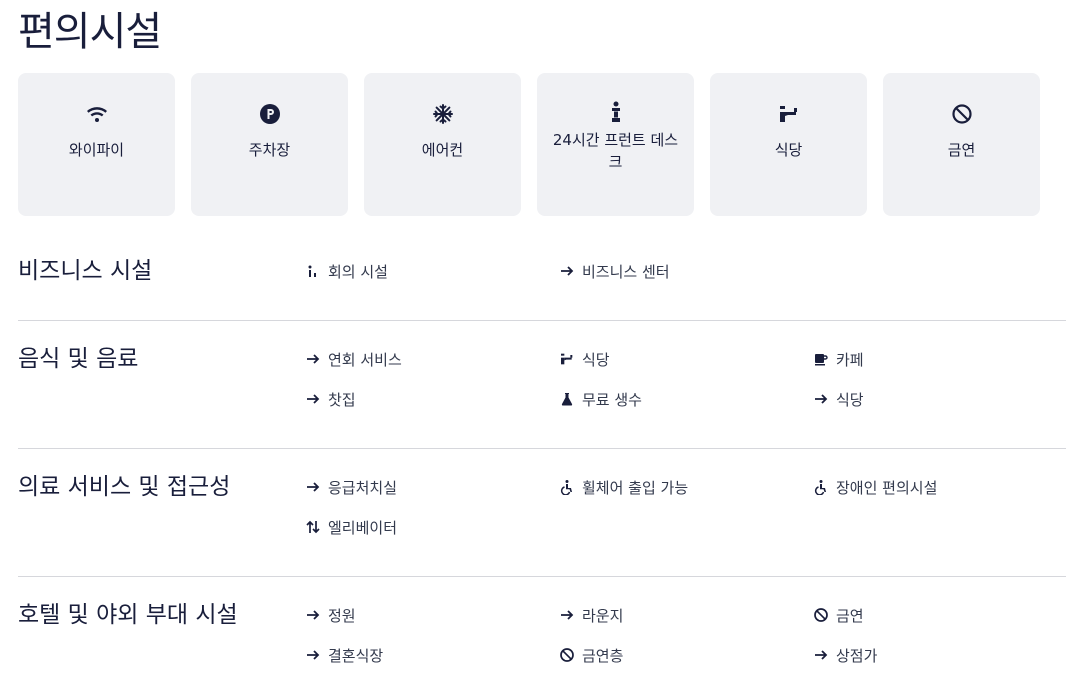 Image resolution: width=1069 pixels, height=697 pixels. What do you see at coordinates (850, 359) in the screenshot?
I see `item-label: 카페` at bounding box center [850, 359].